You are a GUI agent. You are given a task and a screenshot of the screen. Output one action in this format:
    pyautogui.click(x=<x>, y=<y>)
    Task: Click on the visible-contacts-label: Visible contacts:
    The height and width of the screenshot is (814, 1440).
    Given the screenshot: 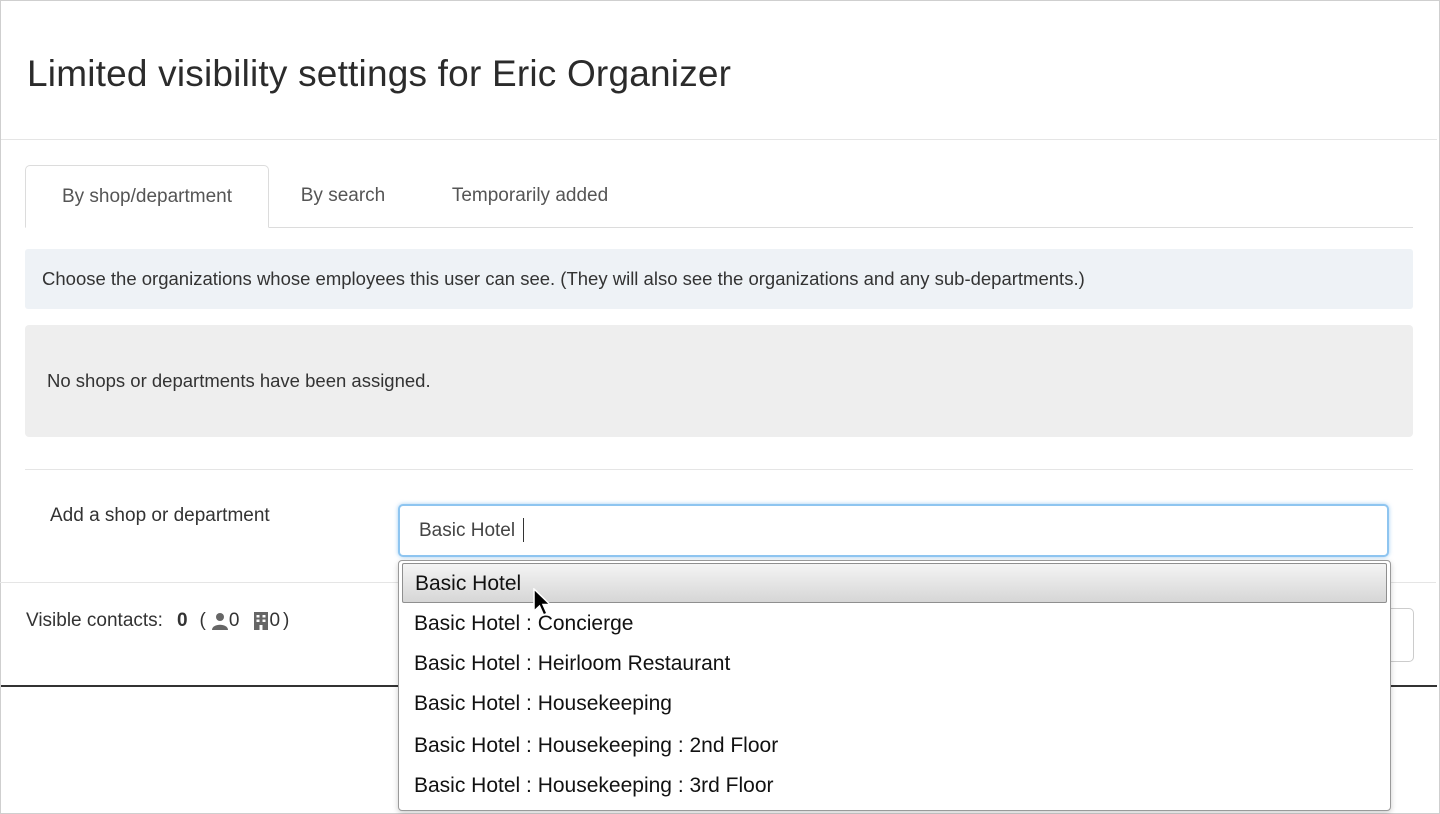 What is the action you would take?
    pyautogui.click(x=94, y=620)
    